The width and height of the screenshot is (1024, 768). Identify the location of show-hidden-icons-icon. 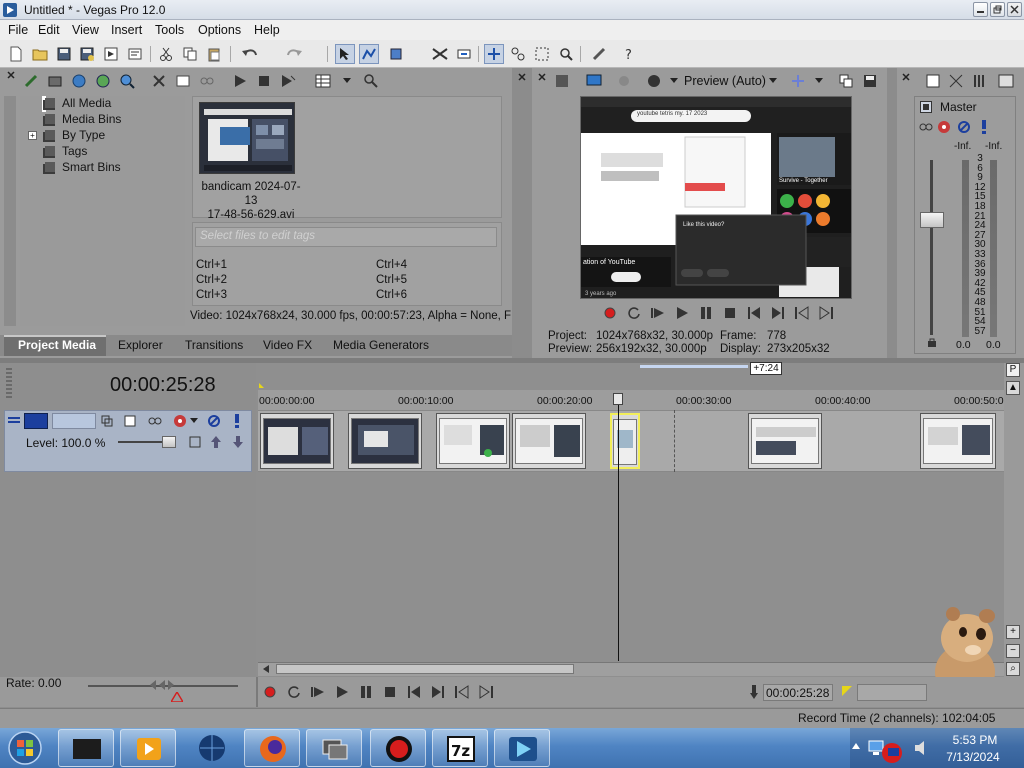
(856, 747).